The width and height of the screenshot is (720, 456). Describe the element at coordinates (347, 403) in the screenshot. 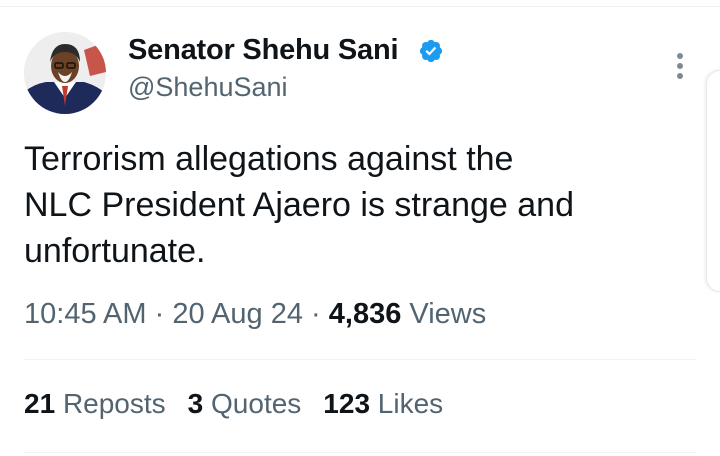

I see `likes-count: 123` at that location.